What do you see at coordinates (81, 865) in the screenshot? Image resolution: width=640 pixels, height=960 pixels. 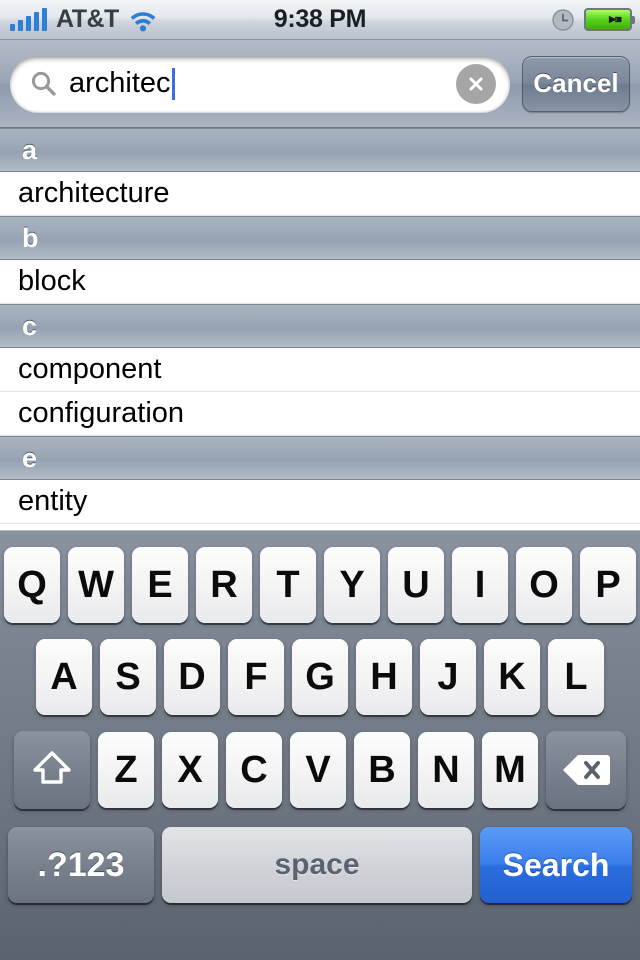 I see `numbers-key: .?123` at bounding box center [81, 865].